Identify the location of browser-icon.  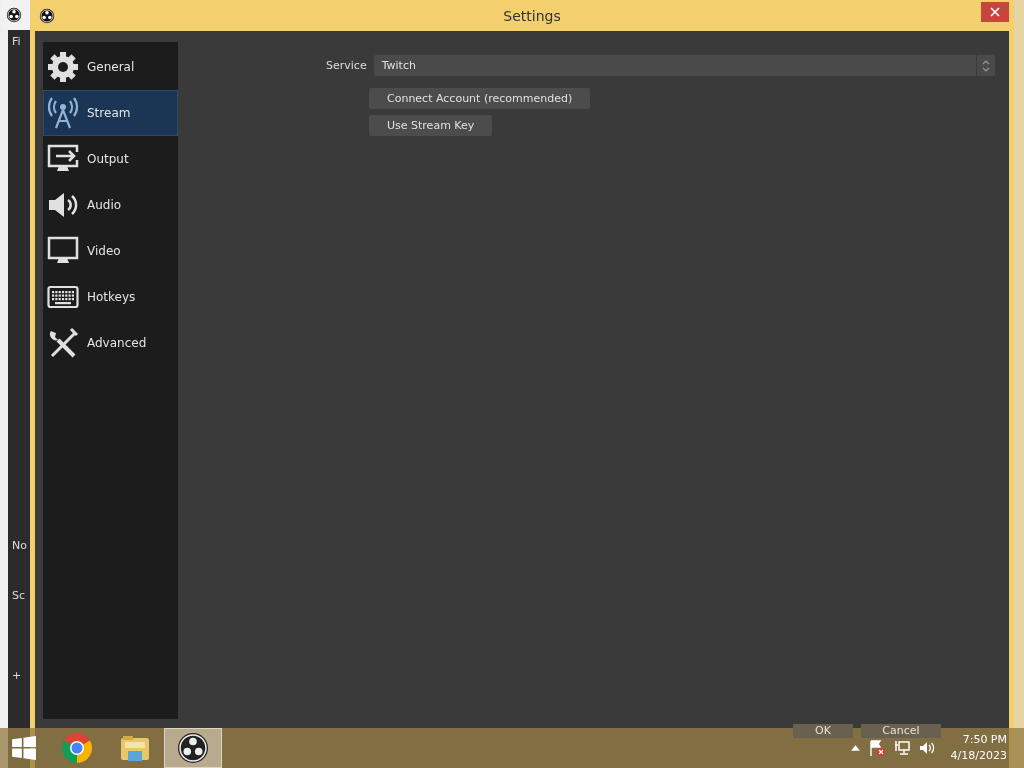
(77, 748).